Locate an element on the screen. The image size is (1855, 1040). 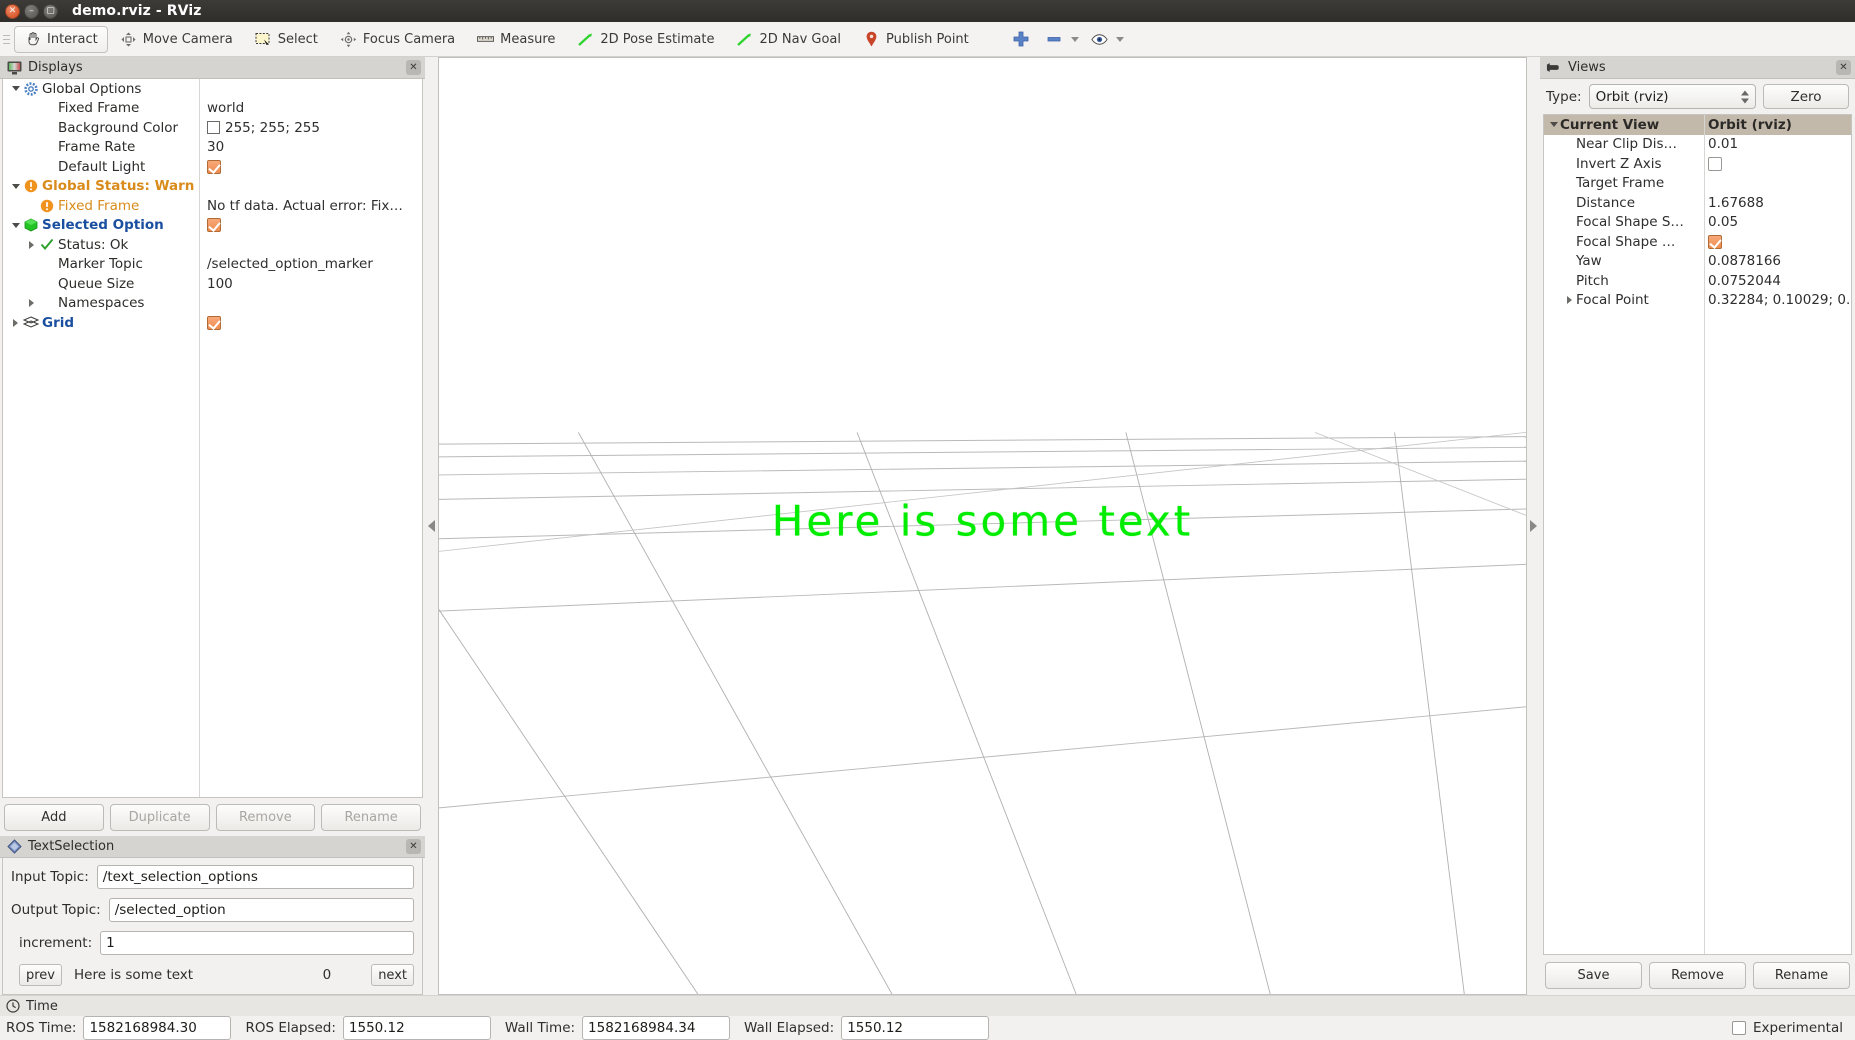
display-row: Status: Ok is located at coordinates (212, 245).